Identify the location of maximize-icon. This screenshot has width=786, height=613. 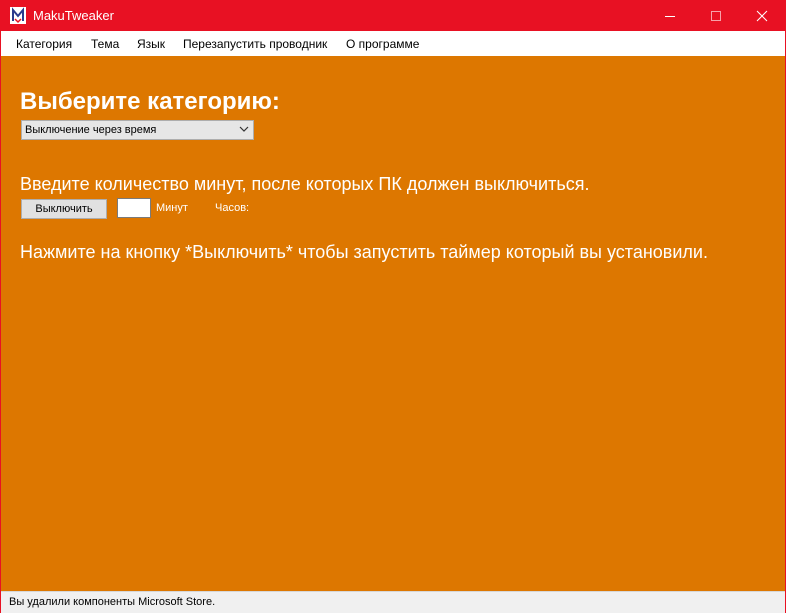
(716, 16).